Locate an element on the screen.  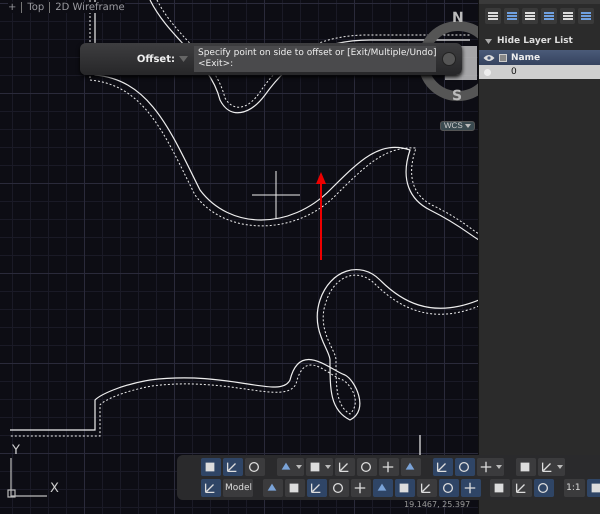
x-axis-label: X is located at coordinates (54, 488).